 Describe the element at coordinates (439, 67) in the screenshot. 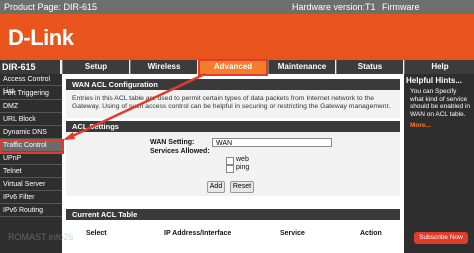

I see `tab-help: Help` at that location.